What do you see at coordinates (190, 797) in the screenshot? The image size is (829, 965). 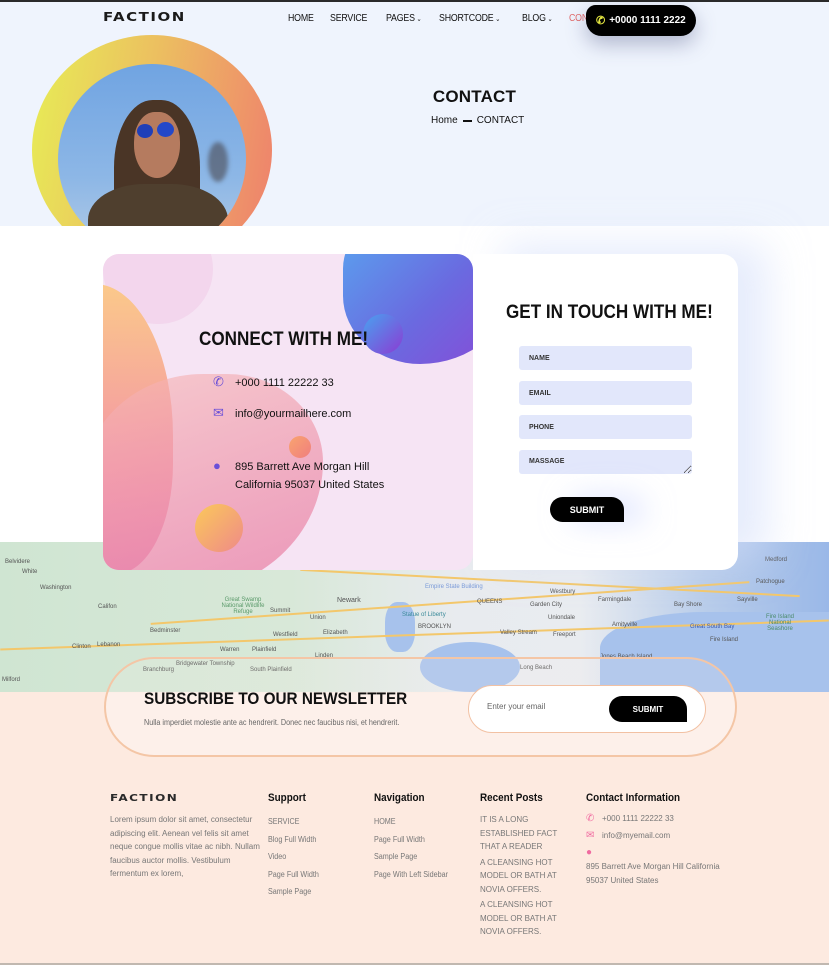 I see `footer-logo: FACTION` at bounding box center [190, 797].